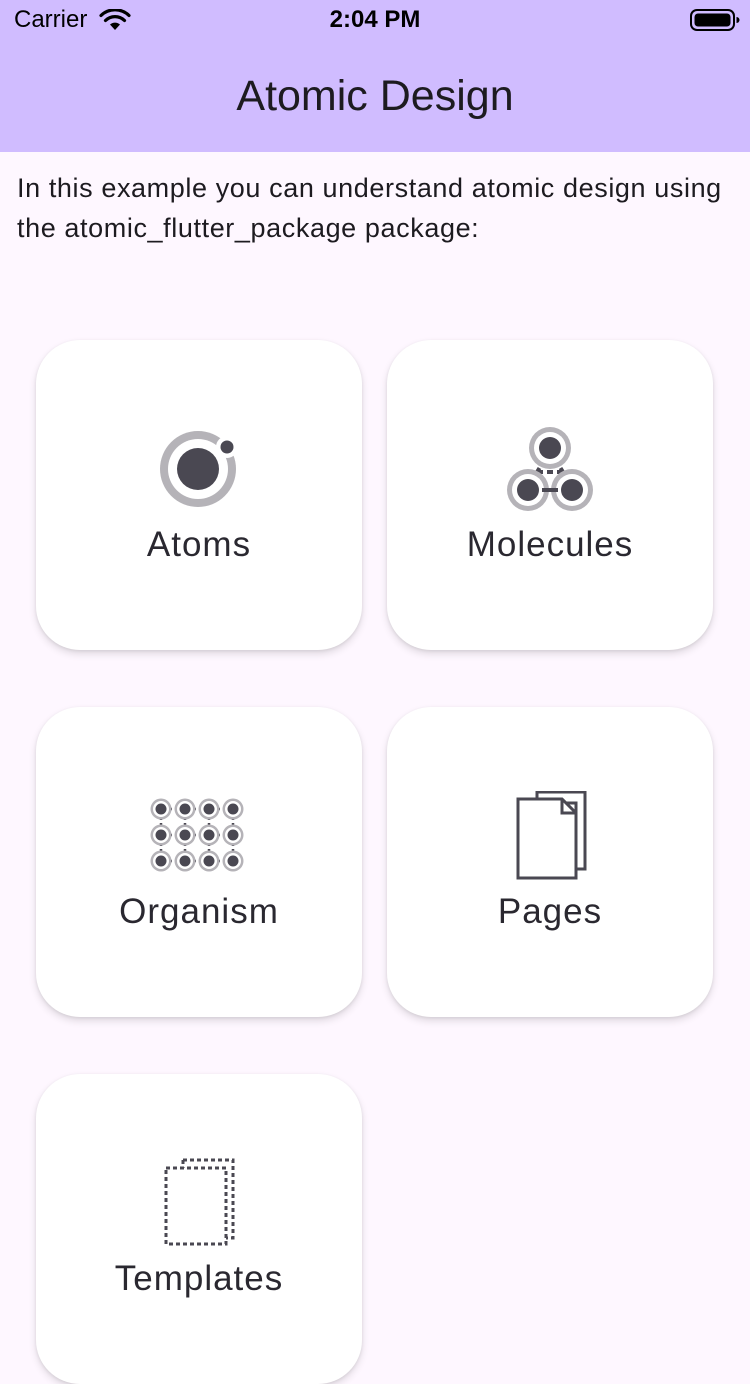 This screenshot has width=750, height=1384. I want to click on templates-label: Templates, so click(199, 1278).